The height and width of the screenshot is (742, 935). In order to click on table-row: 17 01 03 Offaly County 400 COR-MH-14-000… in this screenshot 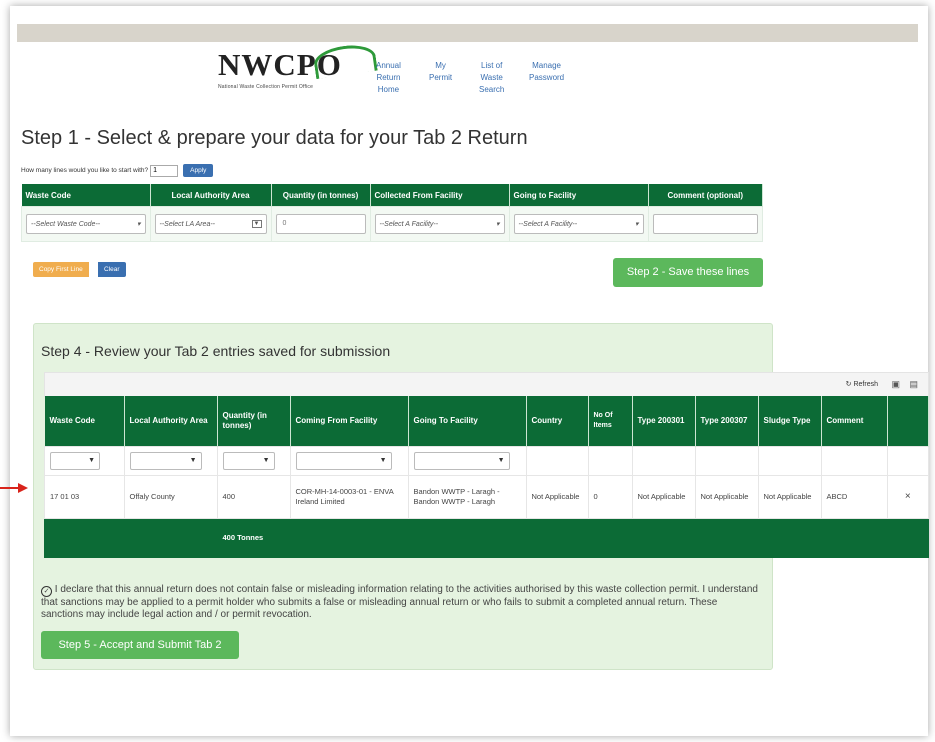, I will do `click(486, 497)`.